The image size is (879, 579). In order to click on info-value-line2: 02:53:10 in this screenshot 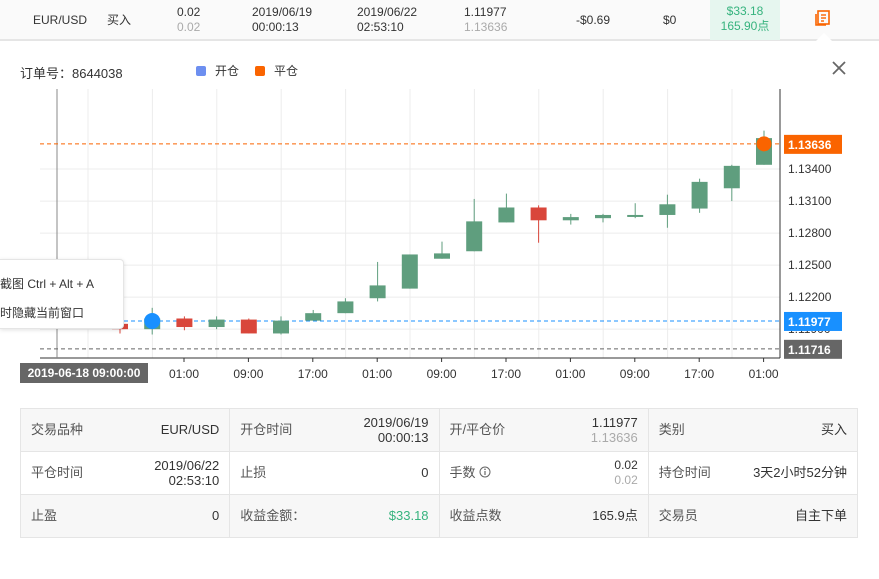, I will do `click(194, 480)`.